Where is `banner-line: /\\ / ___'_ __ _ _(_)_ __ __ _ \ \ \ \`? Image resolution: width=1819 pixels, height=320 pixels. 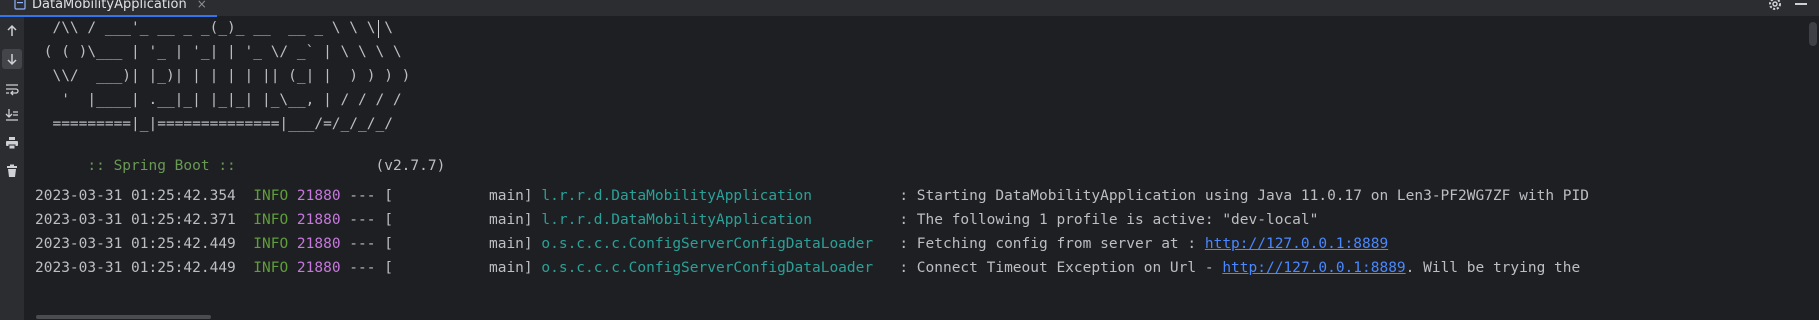
banner-line: /\\ / ___'_ __ _ _(_)_ __ __ _ \ \ \ \ is located at coordinates (214, 28).